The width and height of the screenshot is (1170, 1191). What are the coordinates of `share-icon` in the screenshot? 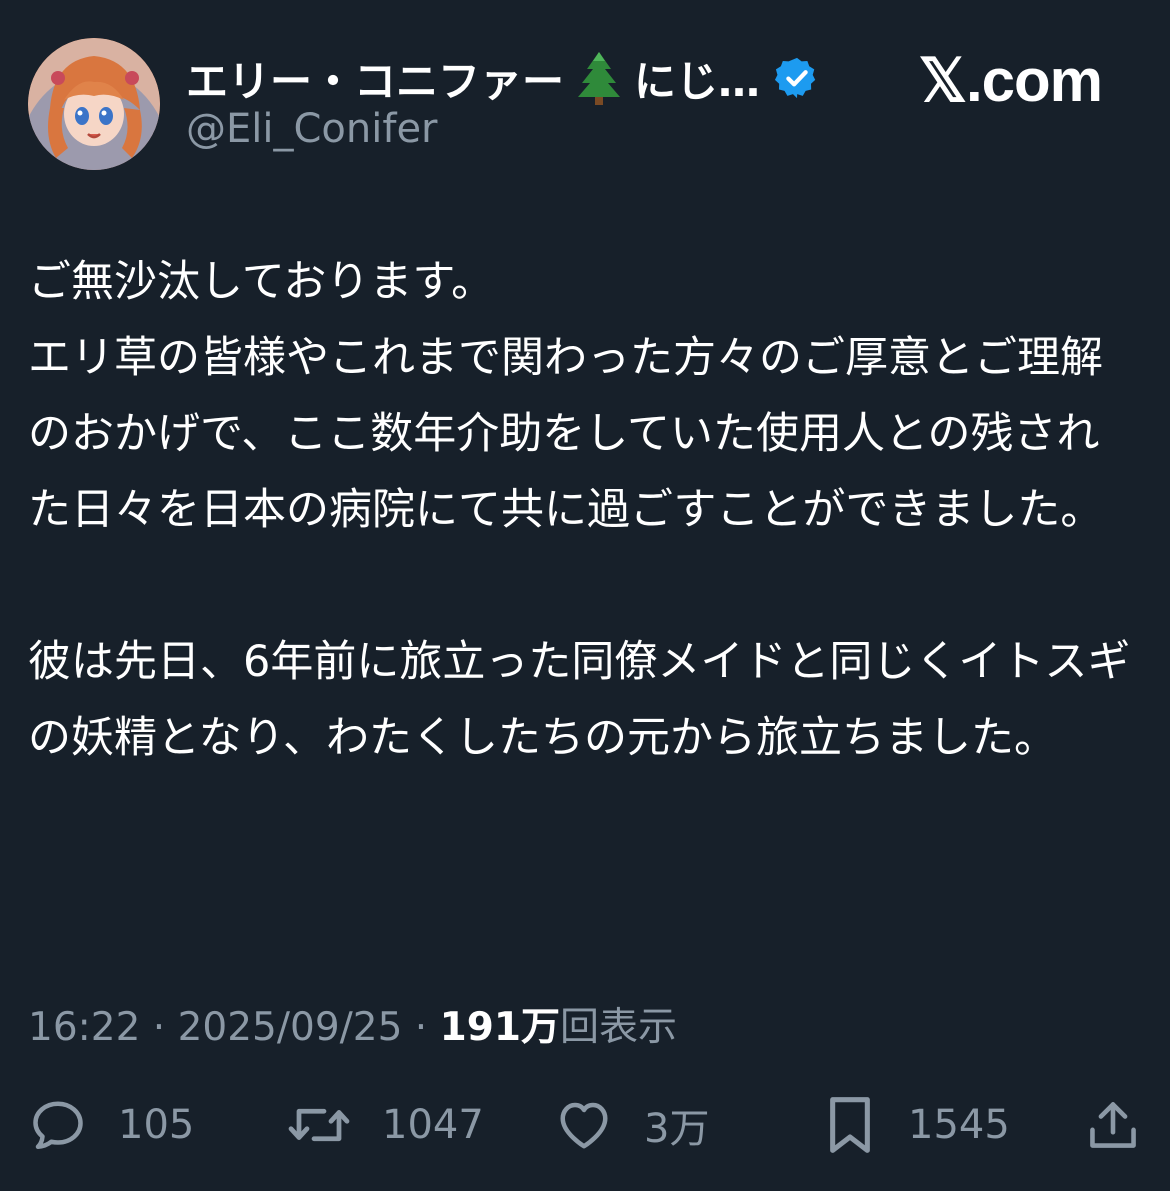 It's located at (1113, 1125).